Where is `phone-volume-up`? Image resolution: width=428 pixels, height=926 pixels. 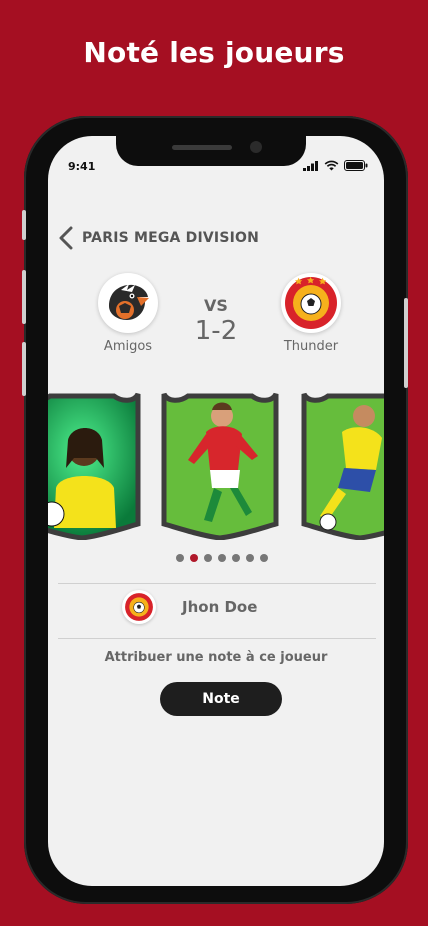
phone-volume-up is located at coordinates (24, 297).